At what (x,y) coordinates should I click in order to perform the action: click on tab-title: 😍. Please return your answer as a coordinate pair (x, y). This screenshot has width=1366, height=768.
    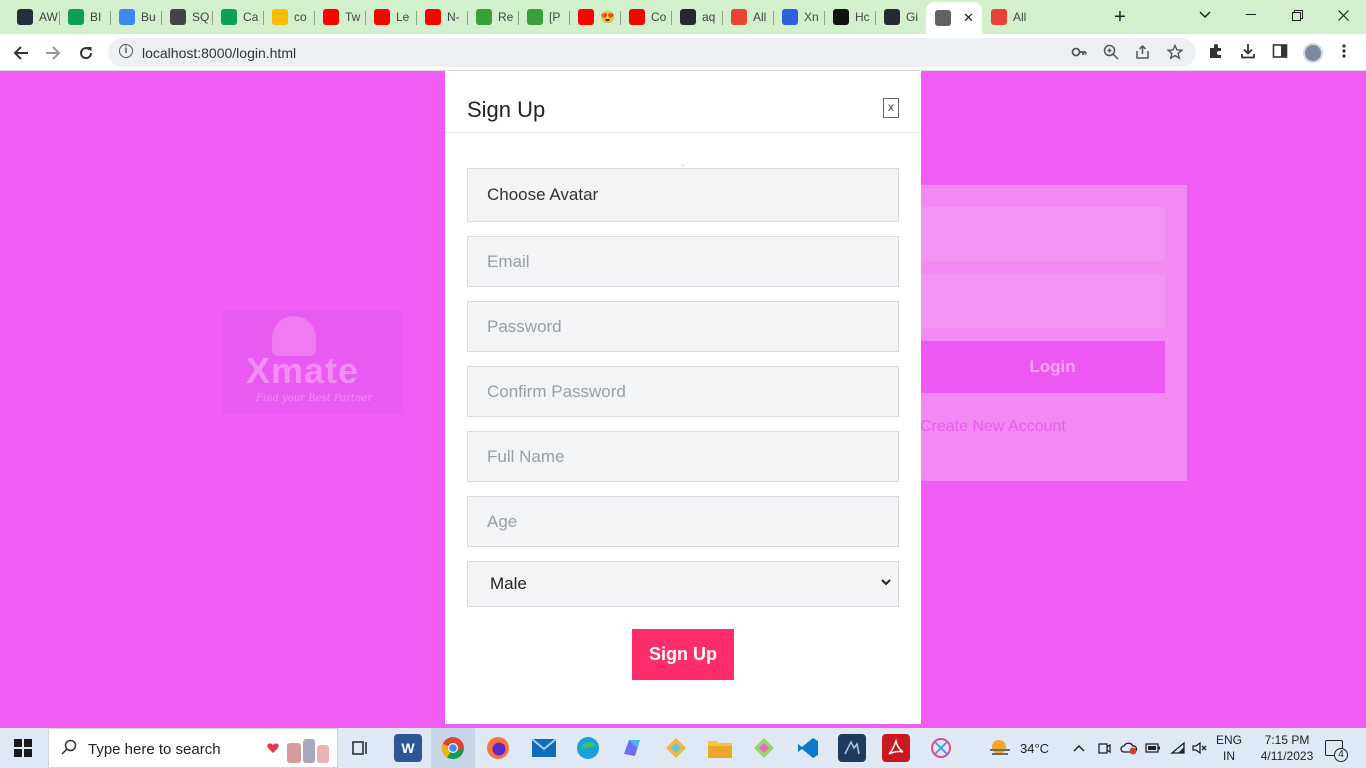
    Looking at the image, I should click on (607, 17).